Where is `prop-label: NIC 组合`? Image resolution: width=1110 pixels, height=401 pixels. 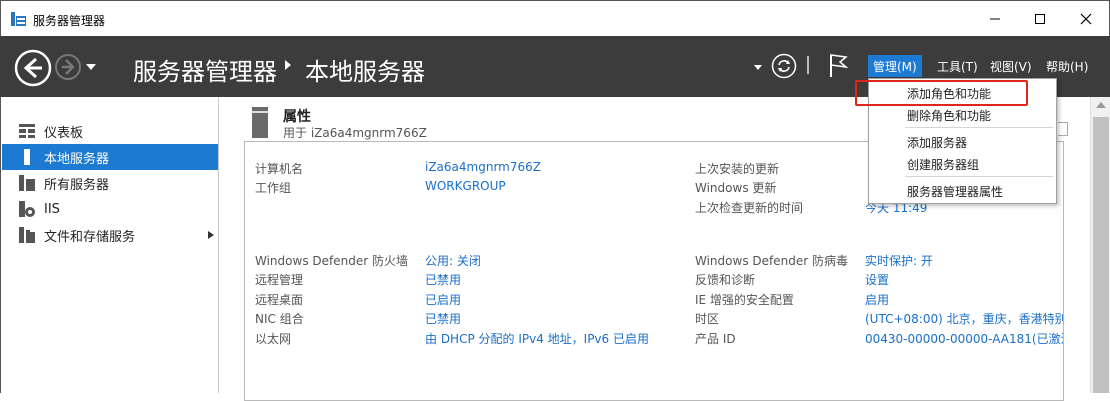
prop-label: NIC 组合 is located at coordinates (279, 319).